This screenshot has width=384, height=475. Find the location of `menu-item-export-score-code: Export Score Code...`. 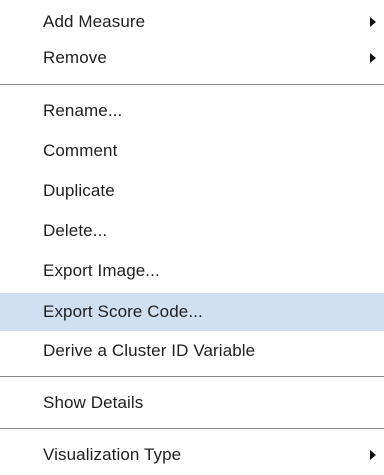

menu-item-export-score-code: Export Score Code... is located at coordinates (192, 312).